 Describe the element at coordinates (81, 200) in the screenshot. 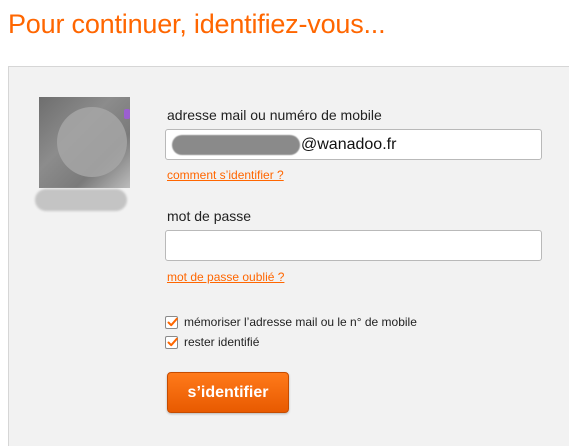

I see `avatar-caption-redacted` at that location.